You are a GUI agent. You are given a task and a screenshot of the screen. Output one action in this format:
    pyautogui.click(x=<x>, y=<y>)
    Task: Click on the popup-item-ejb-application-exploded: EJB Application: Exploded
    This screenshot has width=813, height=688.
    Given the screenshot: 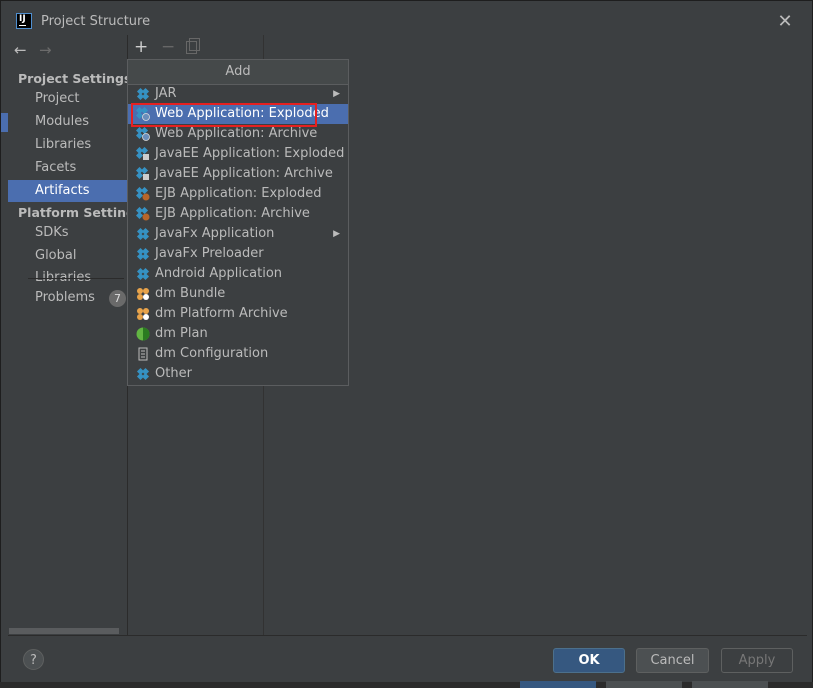 What is the action you would take?
    pyautogui.click(x=238, y=194)
    